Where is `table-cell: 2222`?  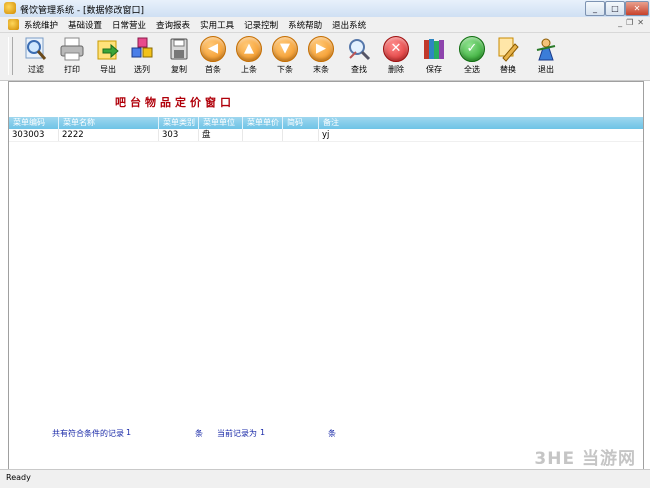
table-cell: 2222 is located at coordinates (109, 135).